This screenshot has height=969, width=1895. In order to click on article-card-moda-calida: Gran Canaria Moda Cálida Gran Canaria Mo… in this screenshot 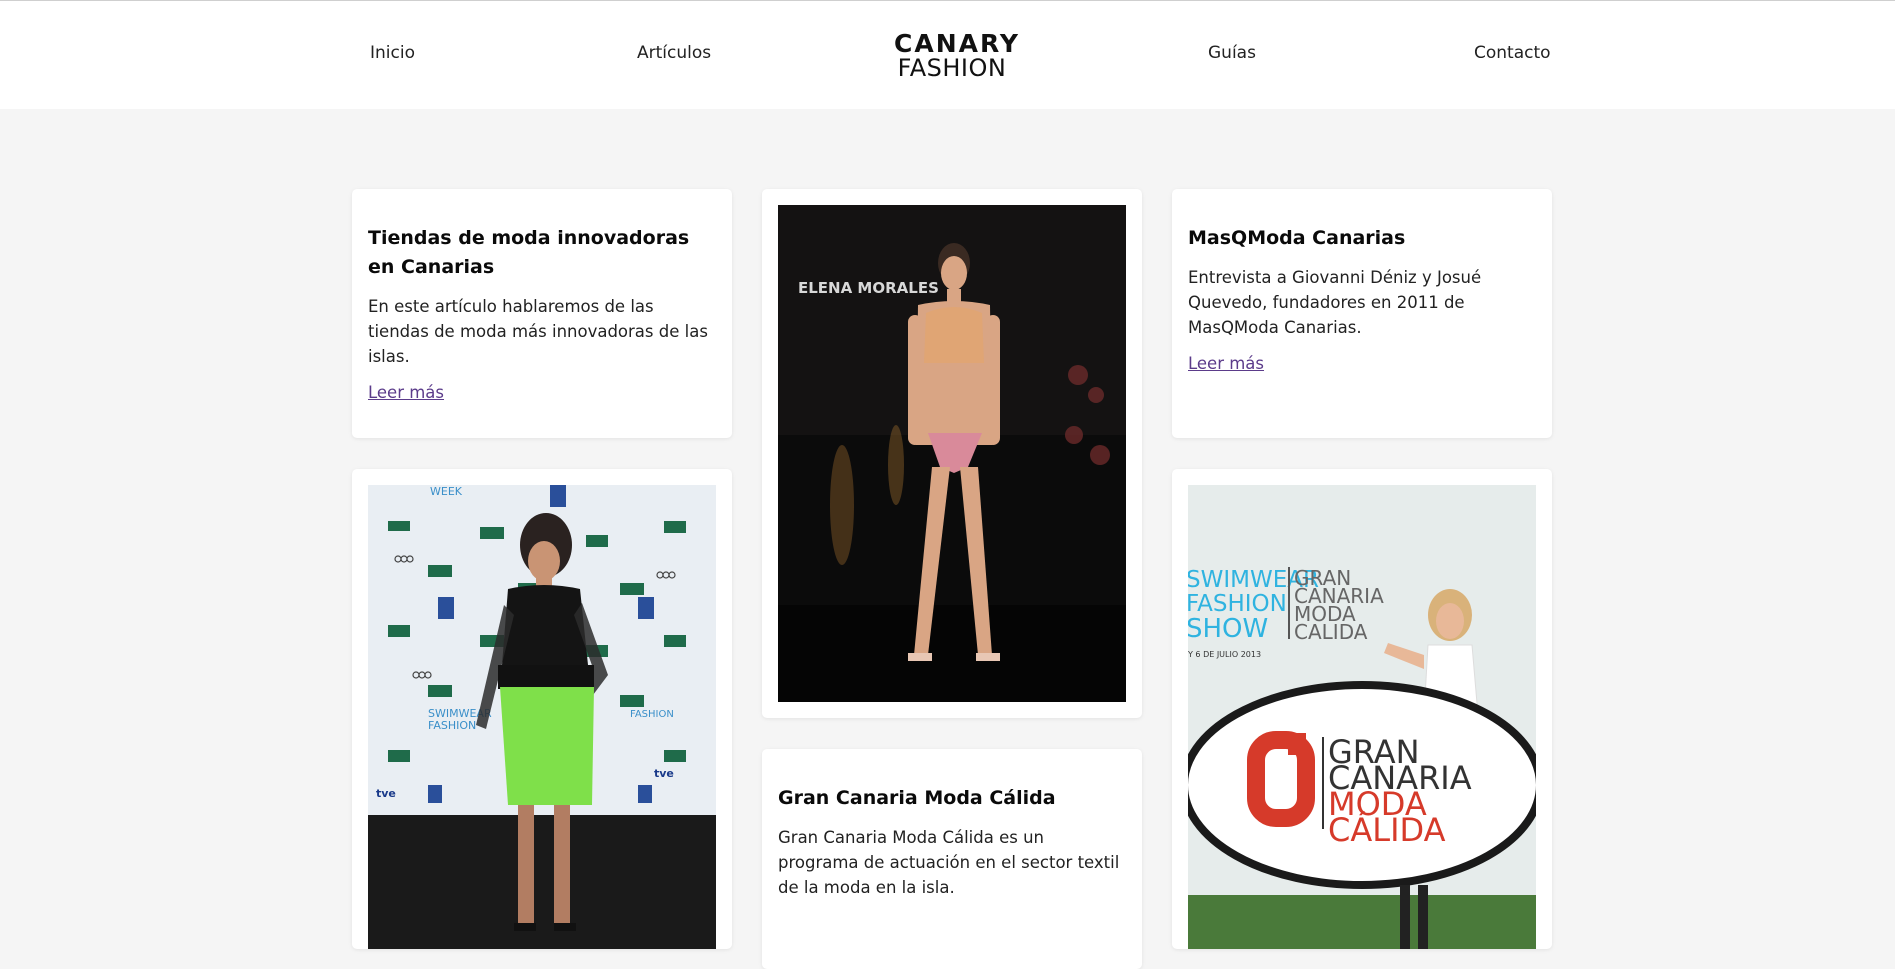, I will do `click(952, 859)`.